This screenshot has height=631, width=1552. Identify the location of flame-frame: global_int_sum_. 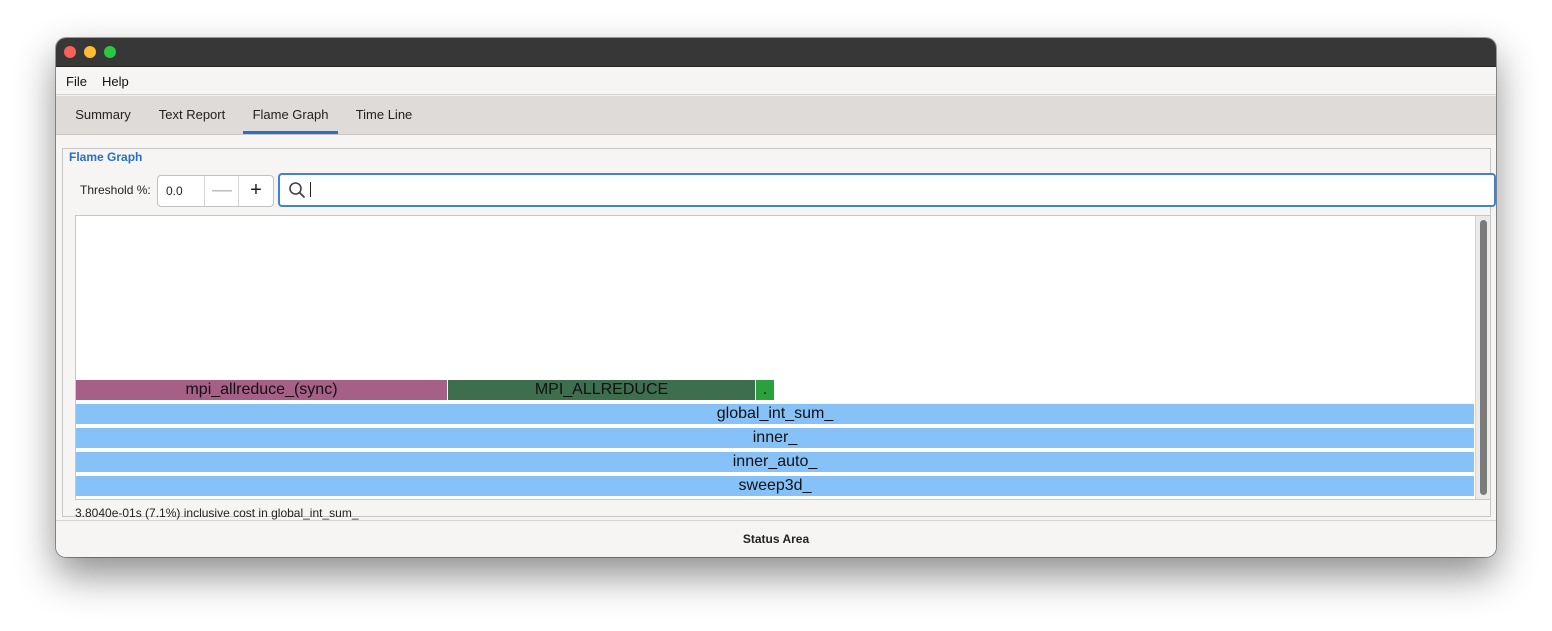
(775, 414).